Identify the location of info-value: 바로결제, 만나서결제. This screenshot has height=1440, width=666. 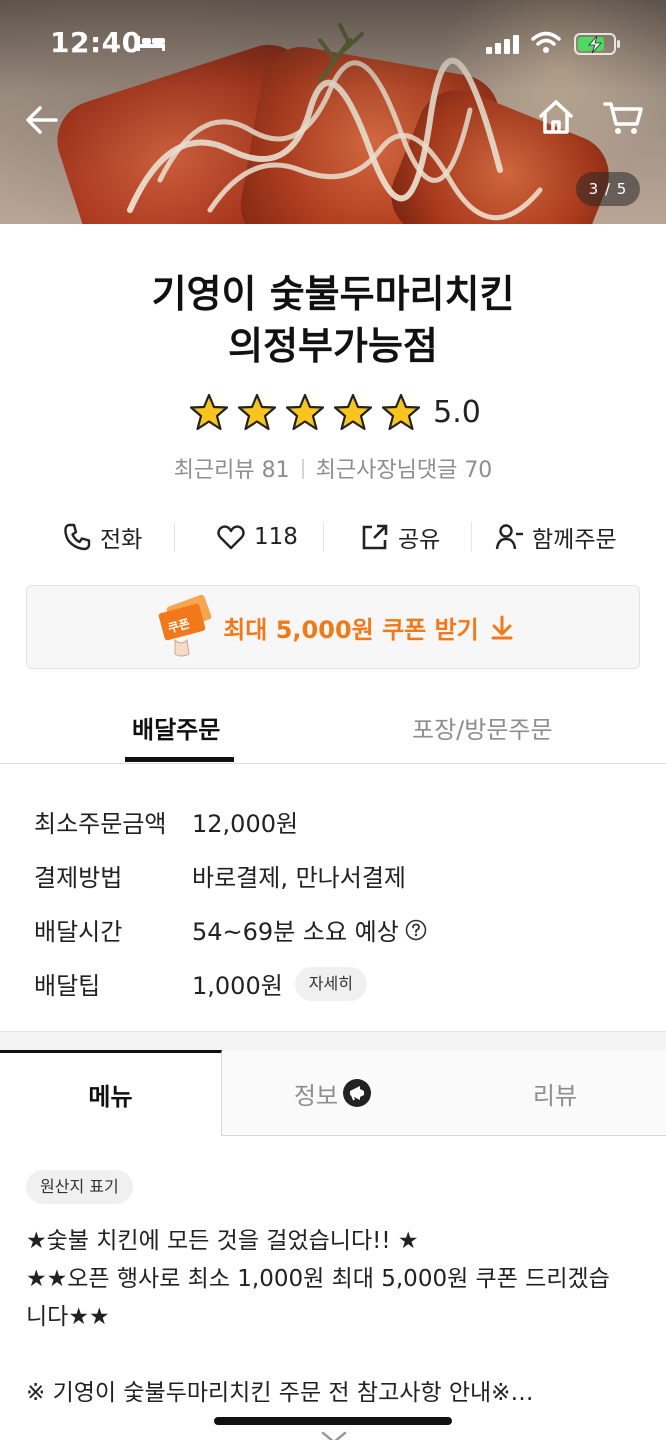
(299, 875).